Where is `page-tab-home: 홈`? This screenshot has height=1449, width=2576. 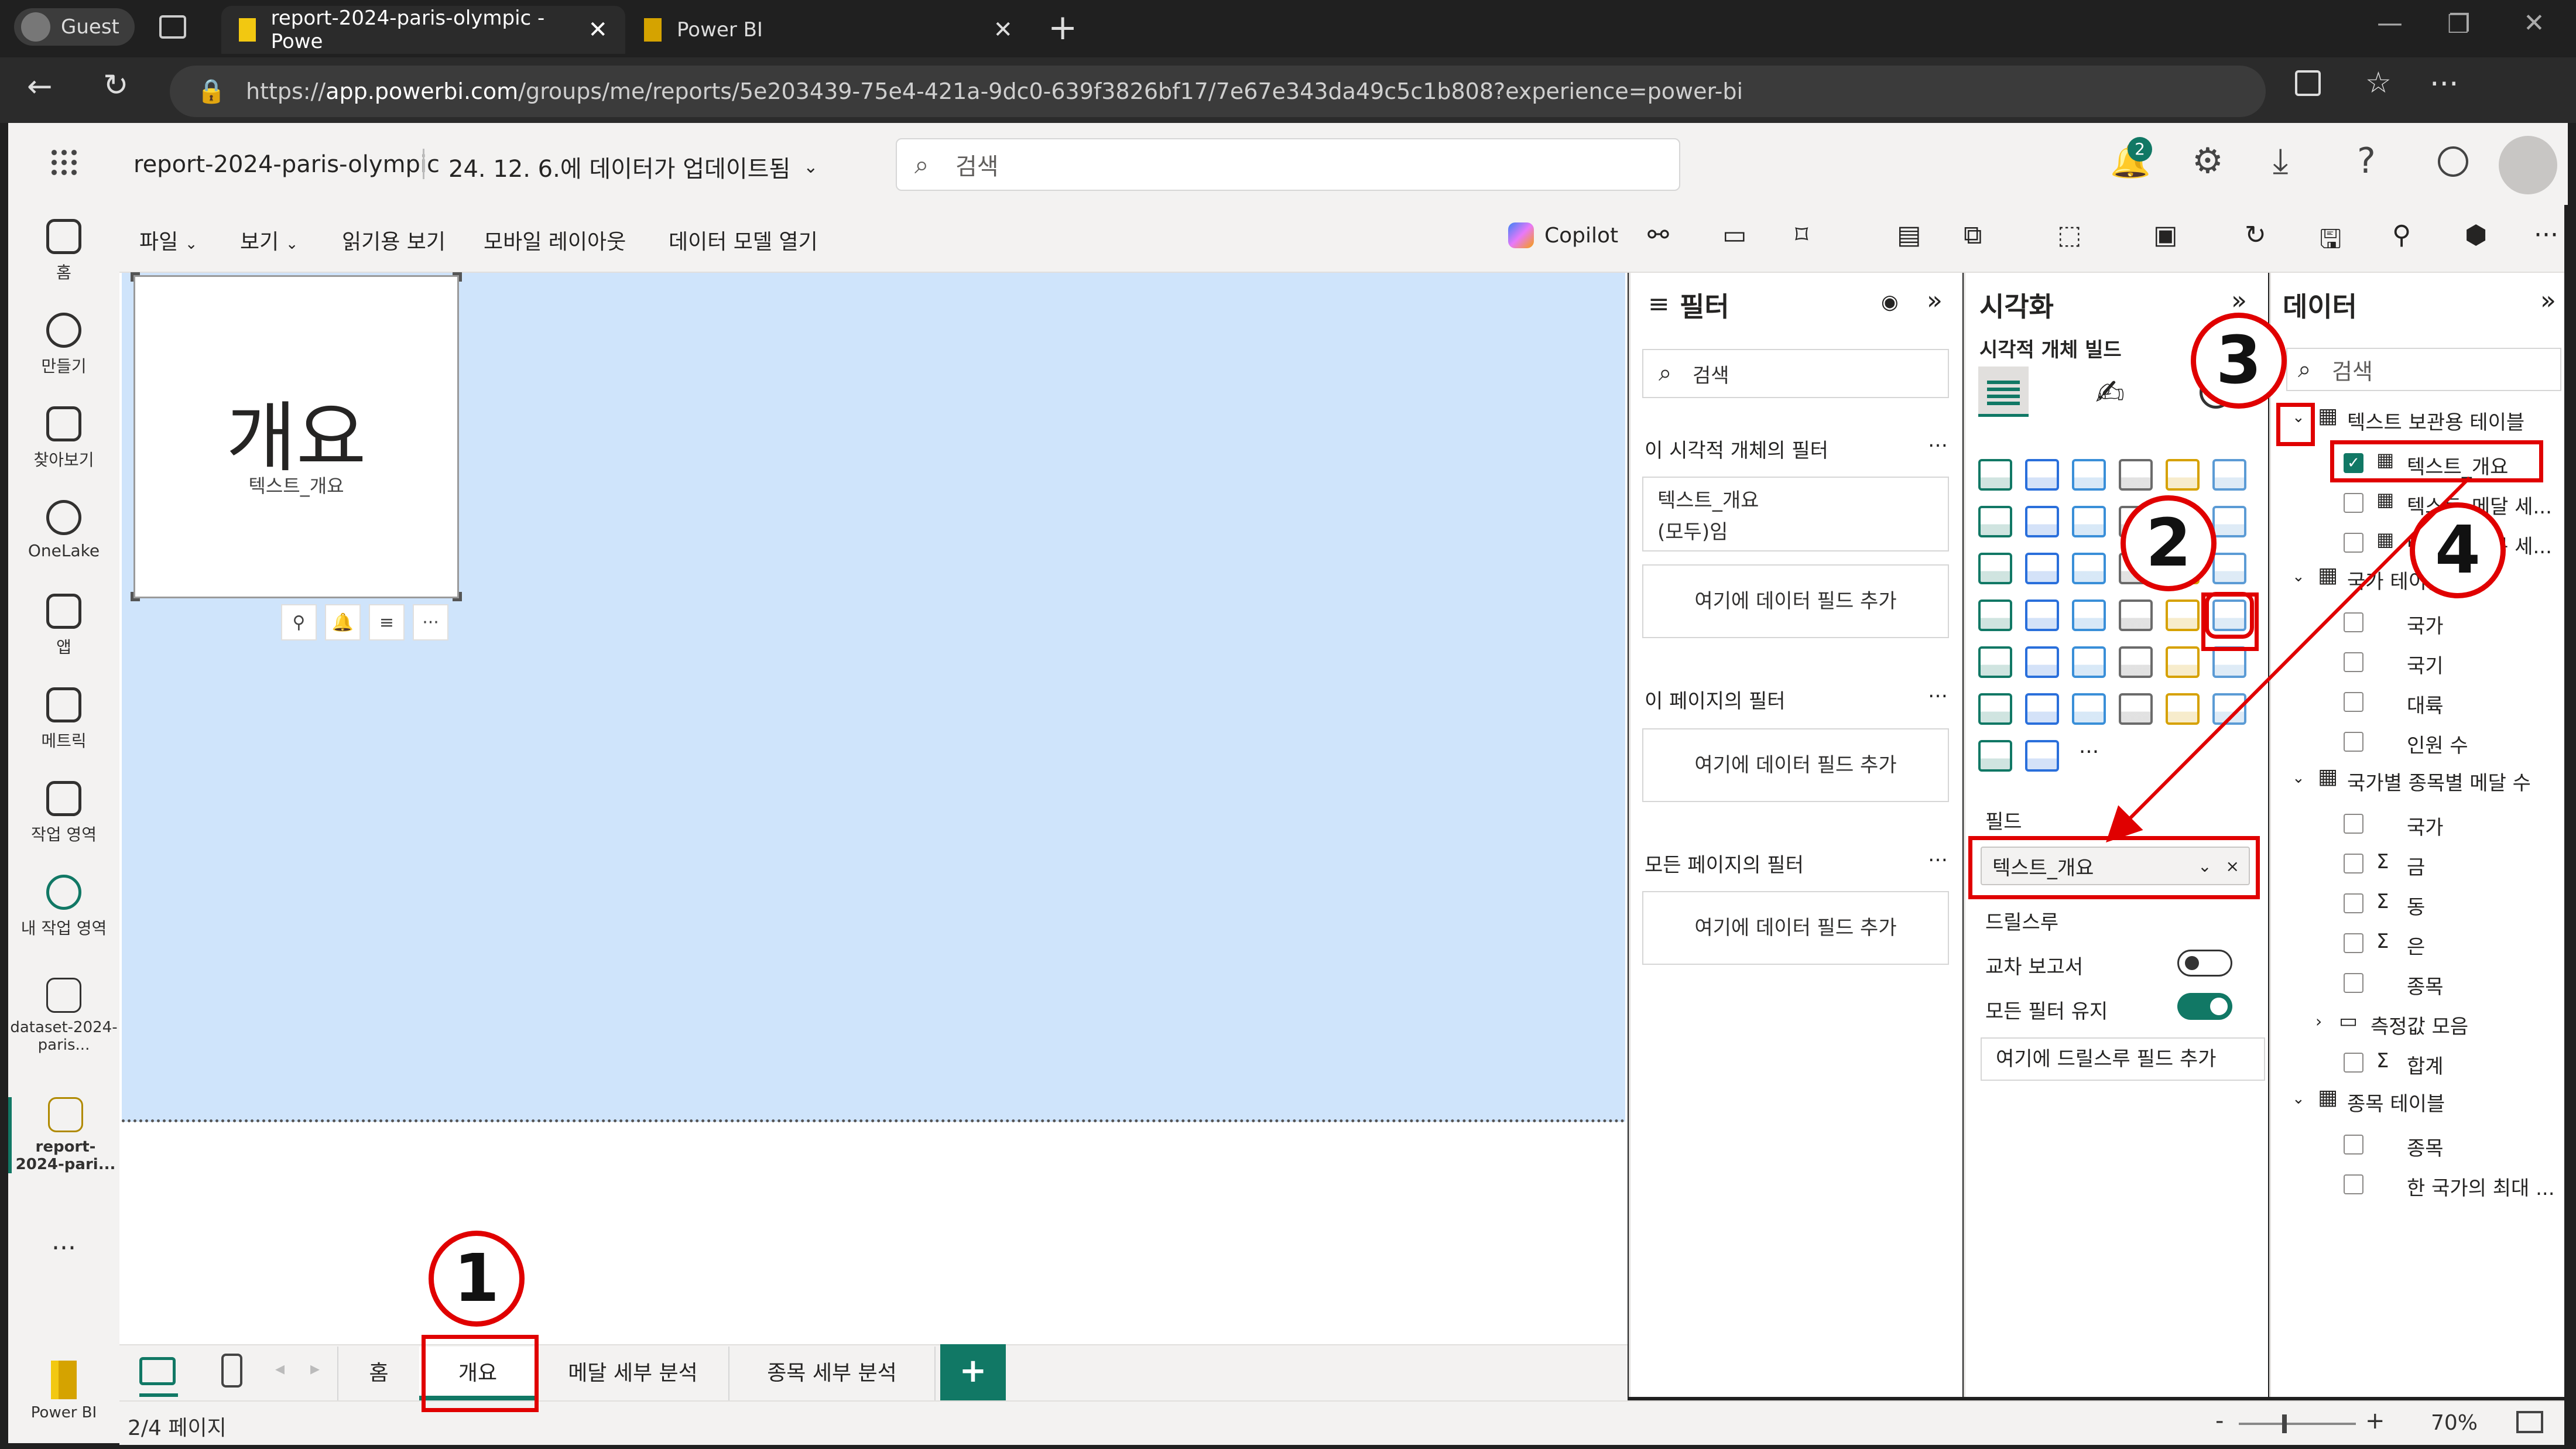 page-tab-home: 홈 is located at coordinates (378, 1373).